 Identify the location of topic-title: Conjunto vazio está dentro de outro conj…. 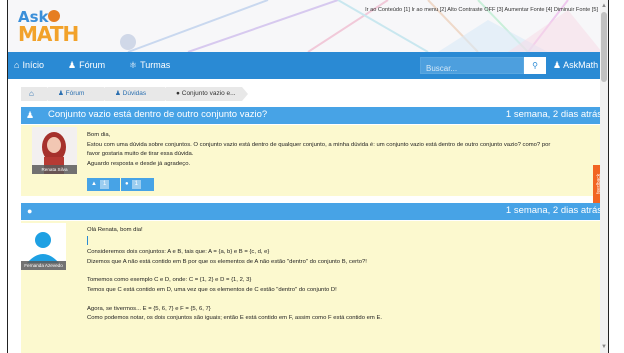
(158, 114).